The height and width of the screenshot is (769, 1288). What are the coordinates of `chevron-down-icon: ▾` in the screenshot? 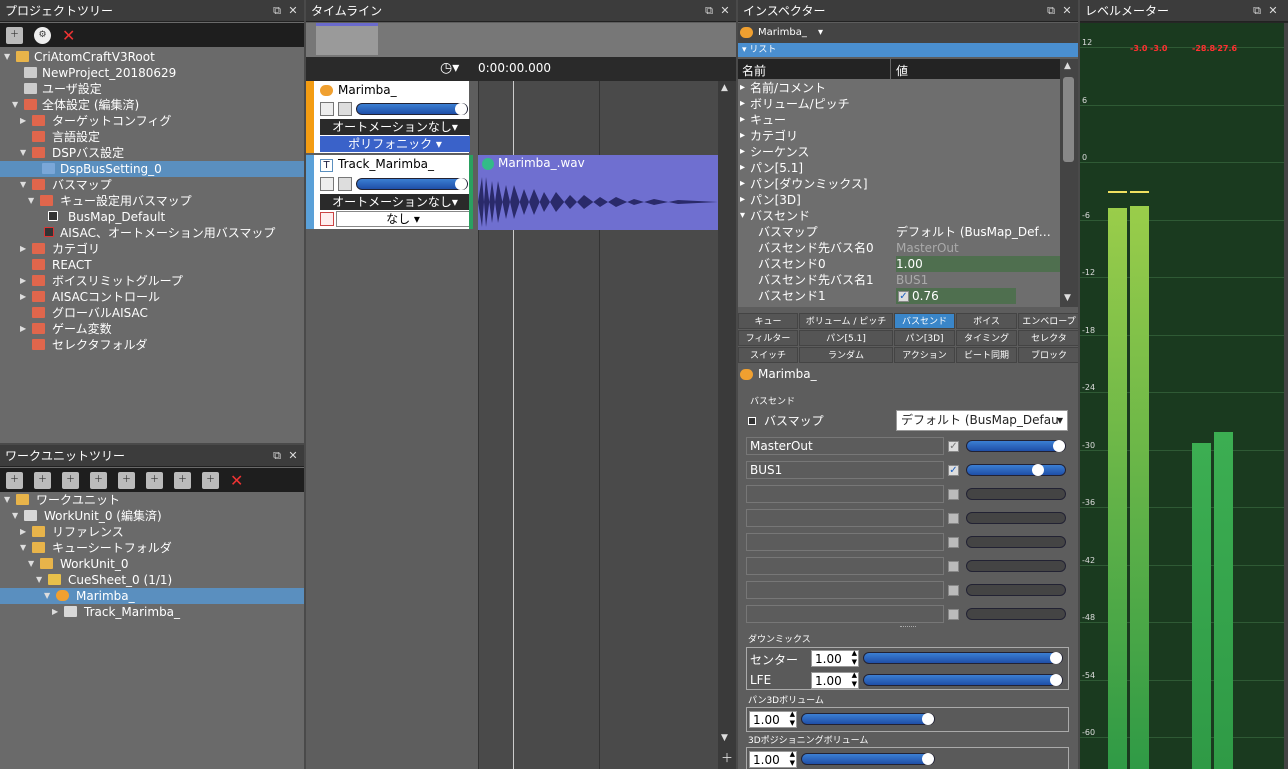 It's located at (742, 216).